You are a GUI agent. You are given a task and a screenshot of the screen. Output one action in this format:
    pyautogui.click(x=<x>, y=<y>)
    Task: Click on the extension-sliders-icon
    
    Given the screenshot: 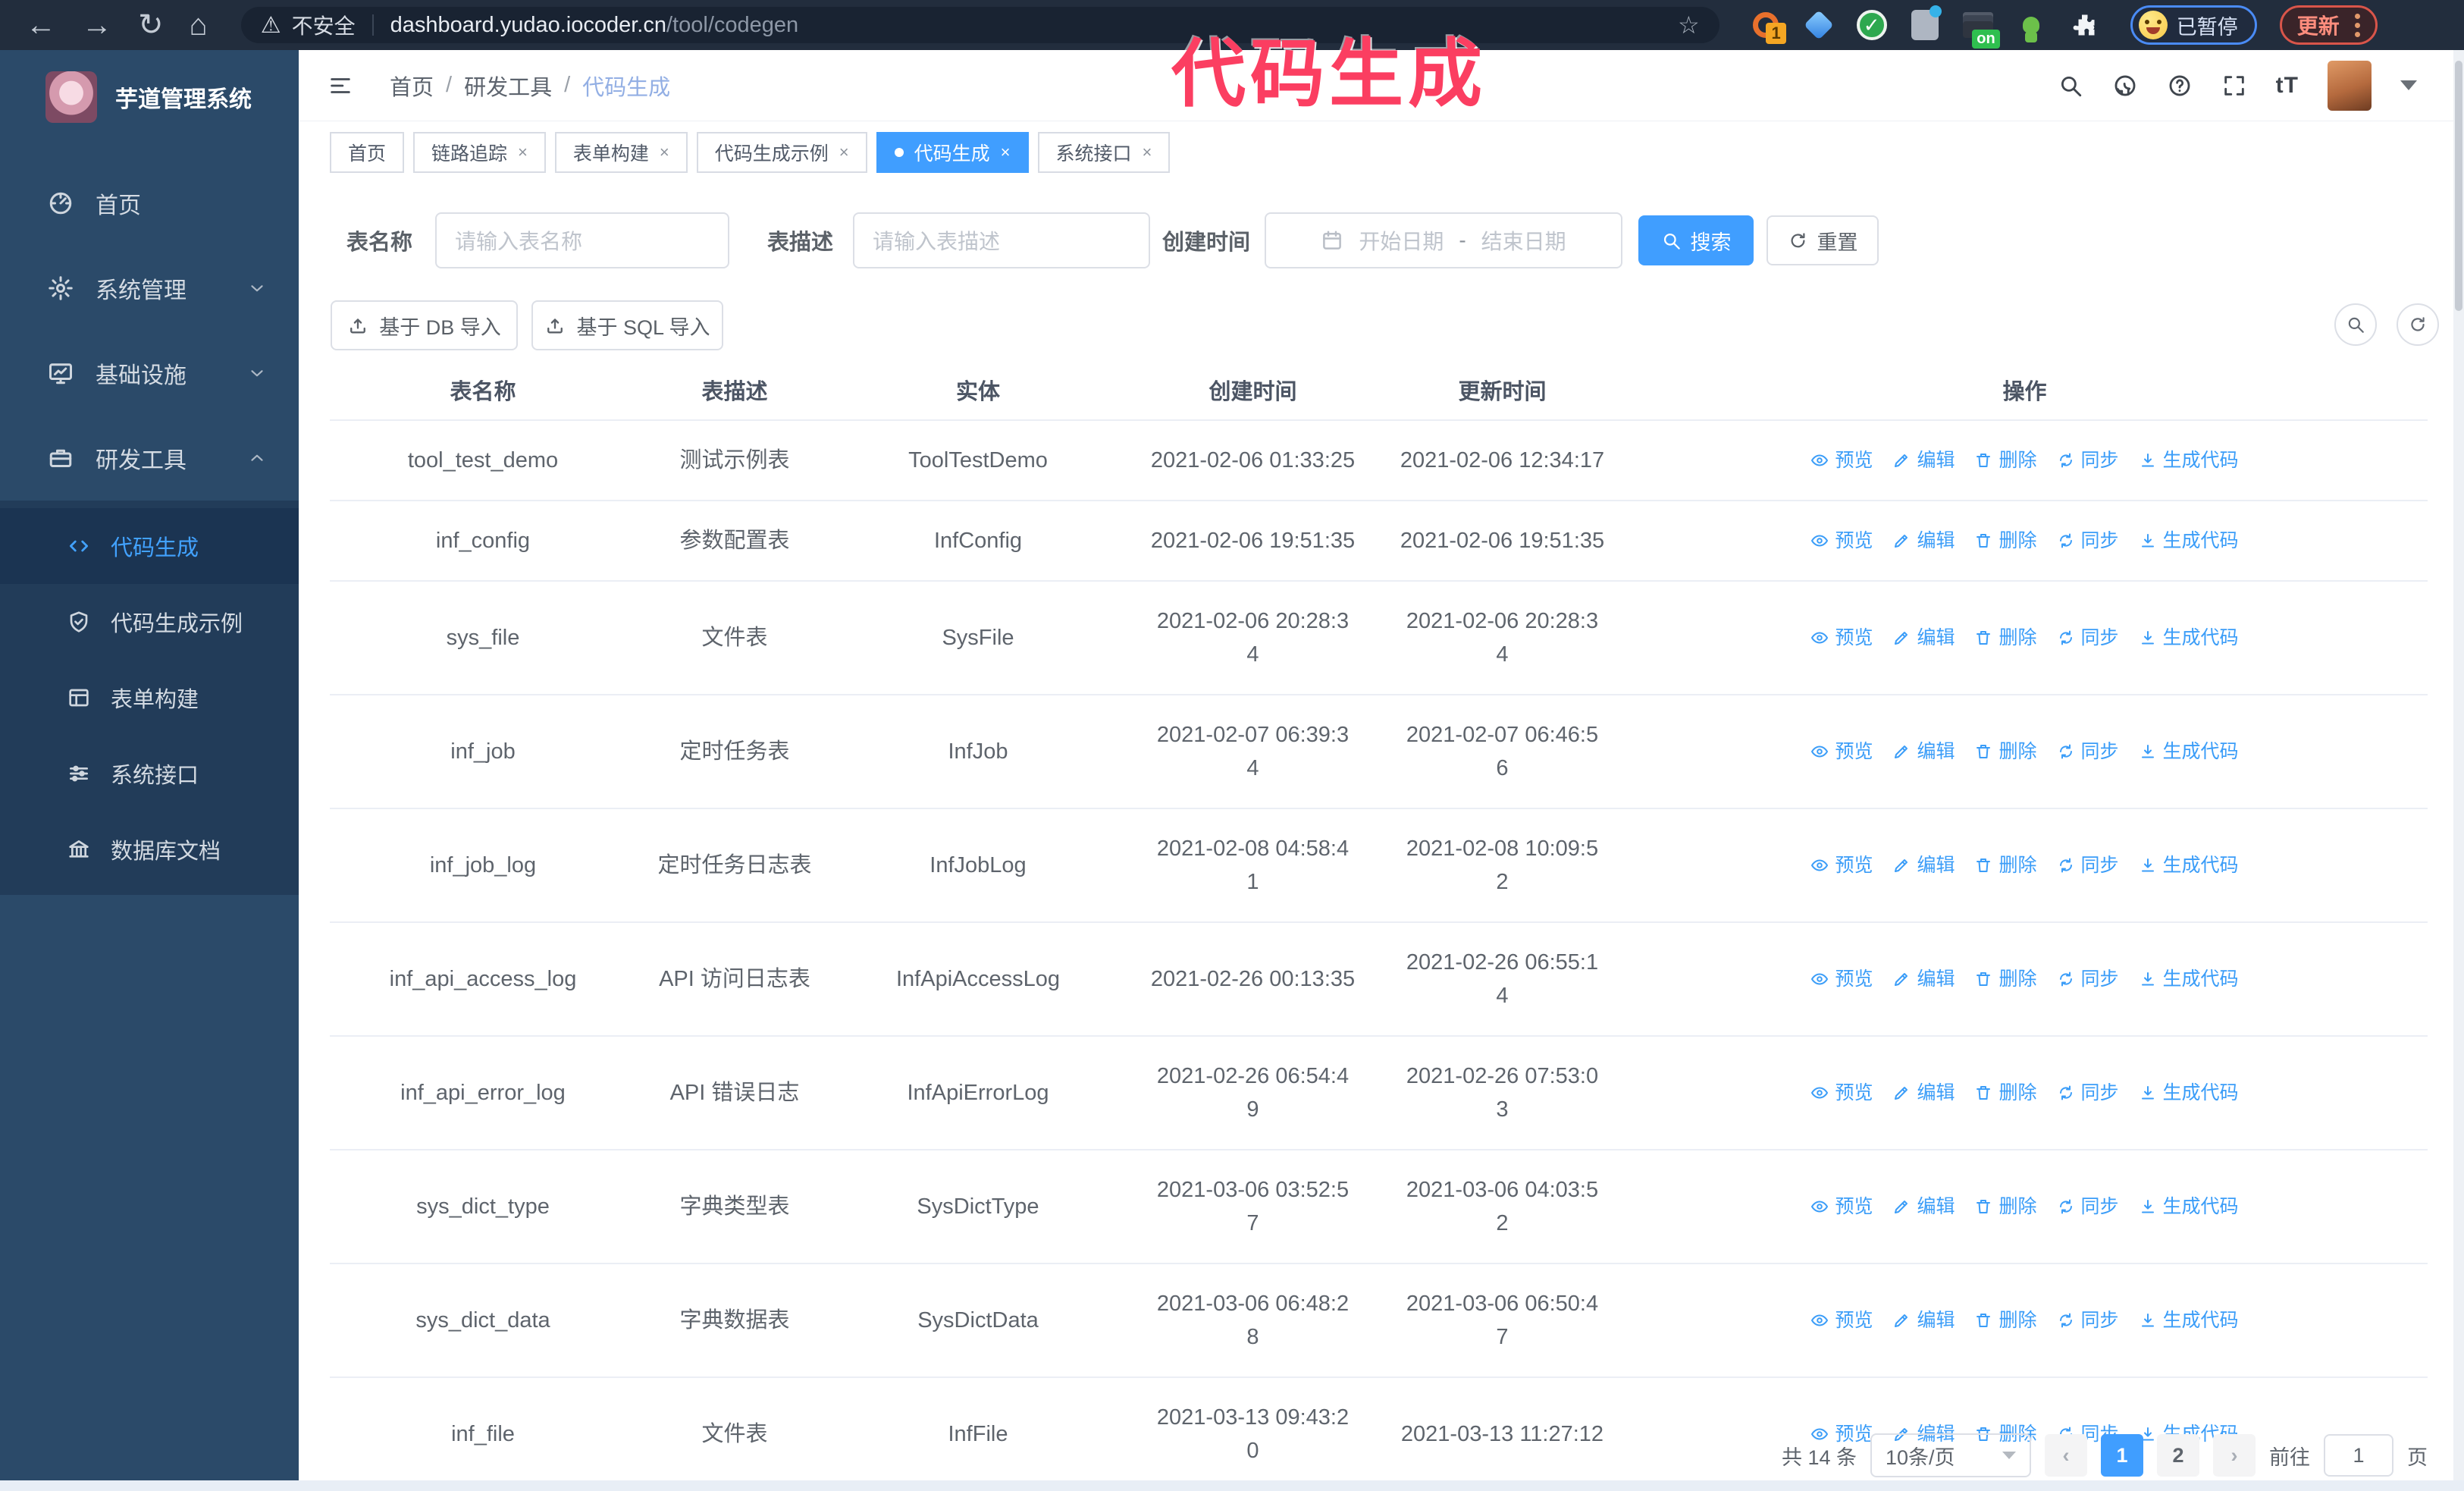 What is the action you would take?
    pyautogui.click(x=1926, y=23)
    